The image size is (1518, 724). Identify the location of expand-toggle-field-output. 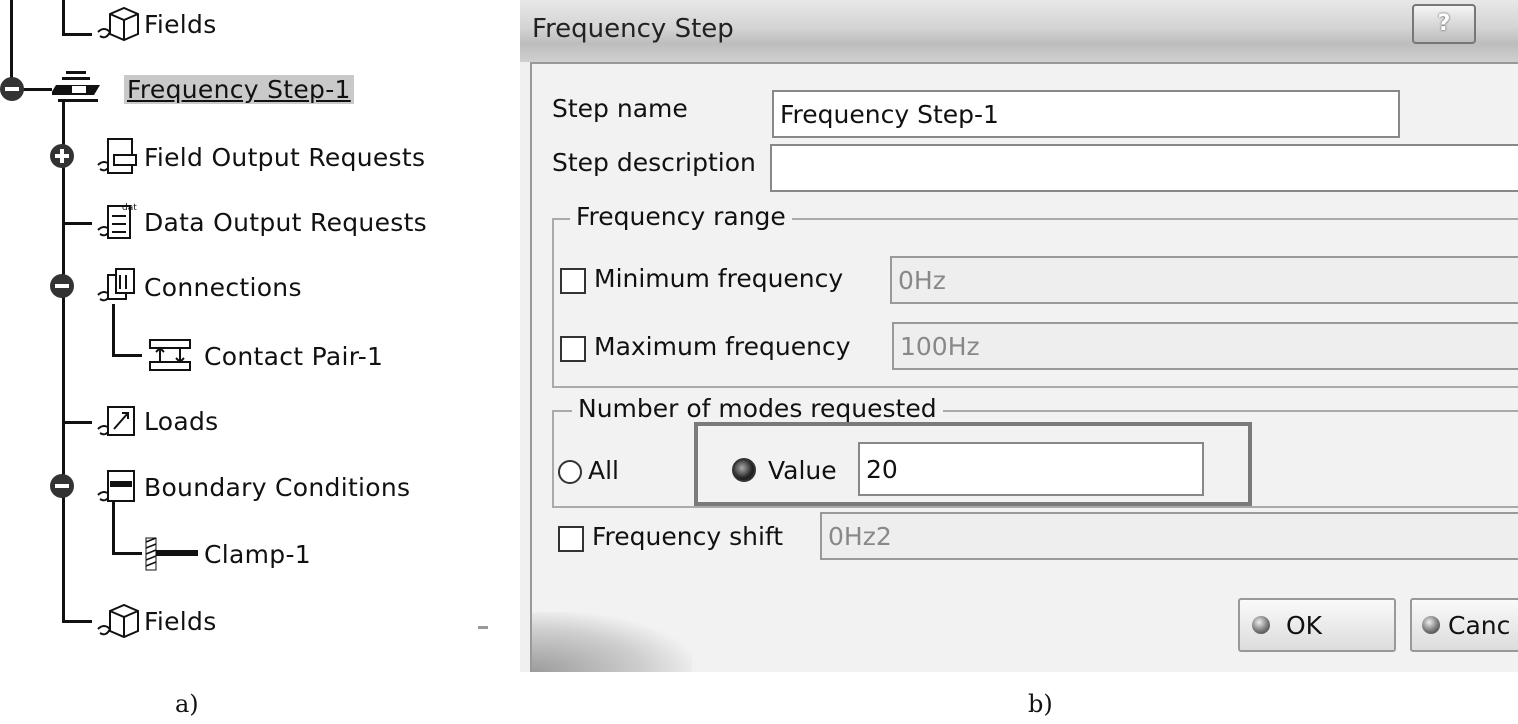
(62, 156).